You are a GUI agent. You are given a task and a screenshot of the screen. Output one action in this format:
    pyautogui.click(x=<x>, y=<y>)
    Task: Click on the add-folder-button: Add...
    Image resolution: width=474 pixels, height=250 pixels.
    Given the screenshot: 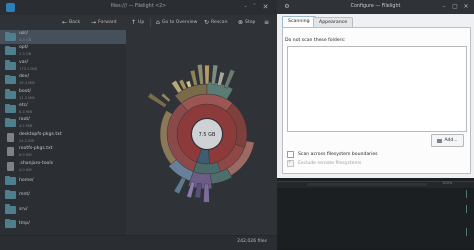 What is the action you would take?
    pyautogui.click(x=447, y=140)
    